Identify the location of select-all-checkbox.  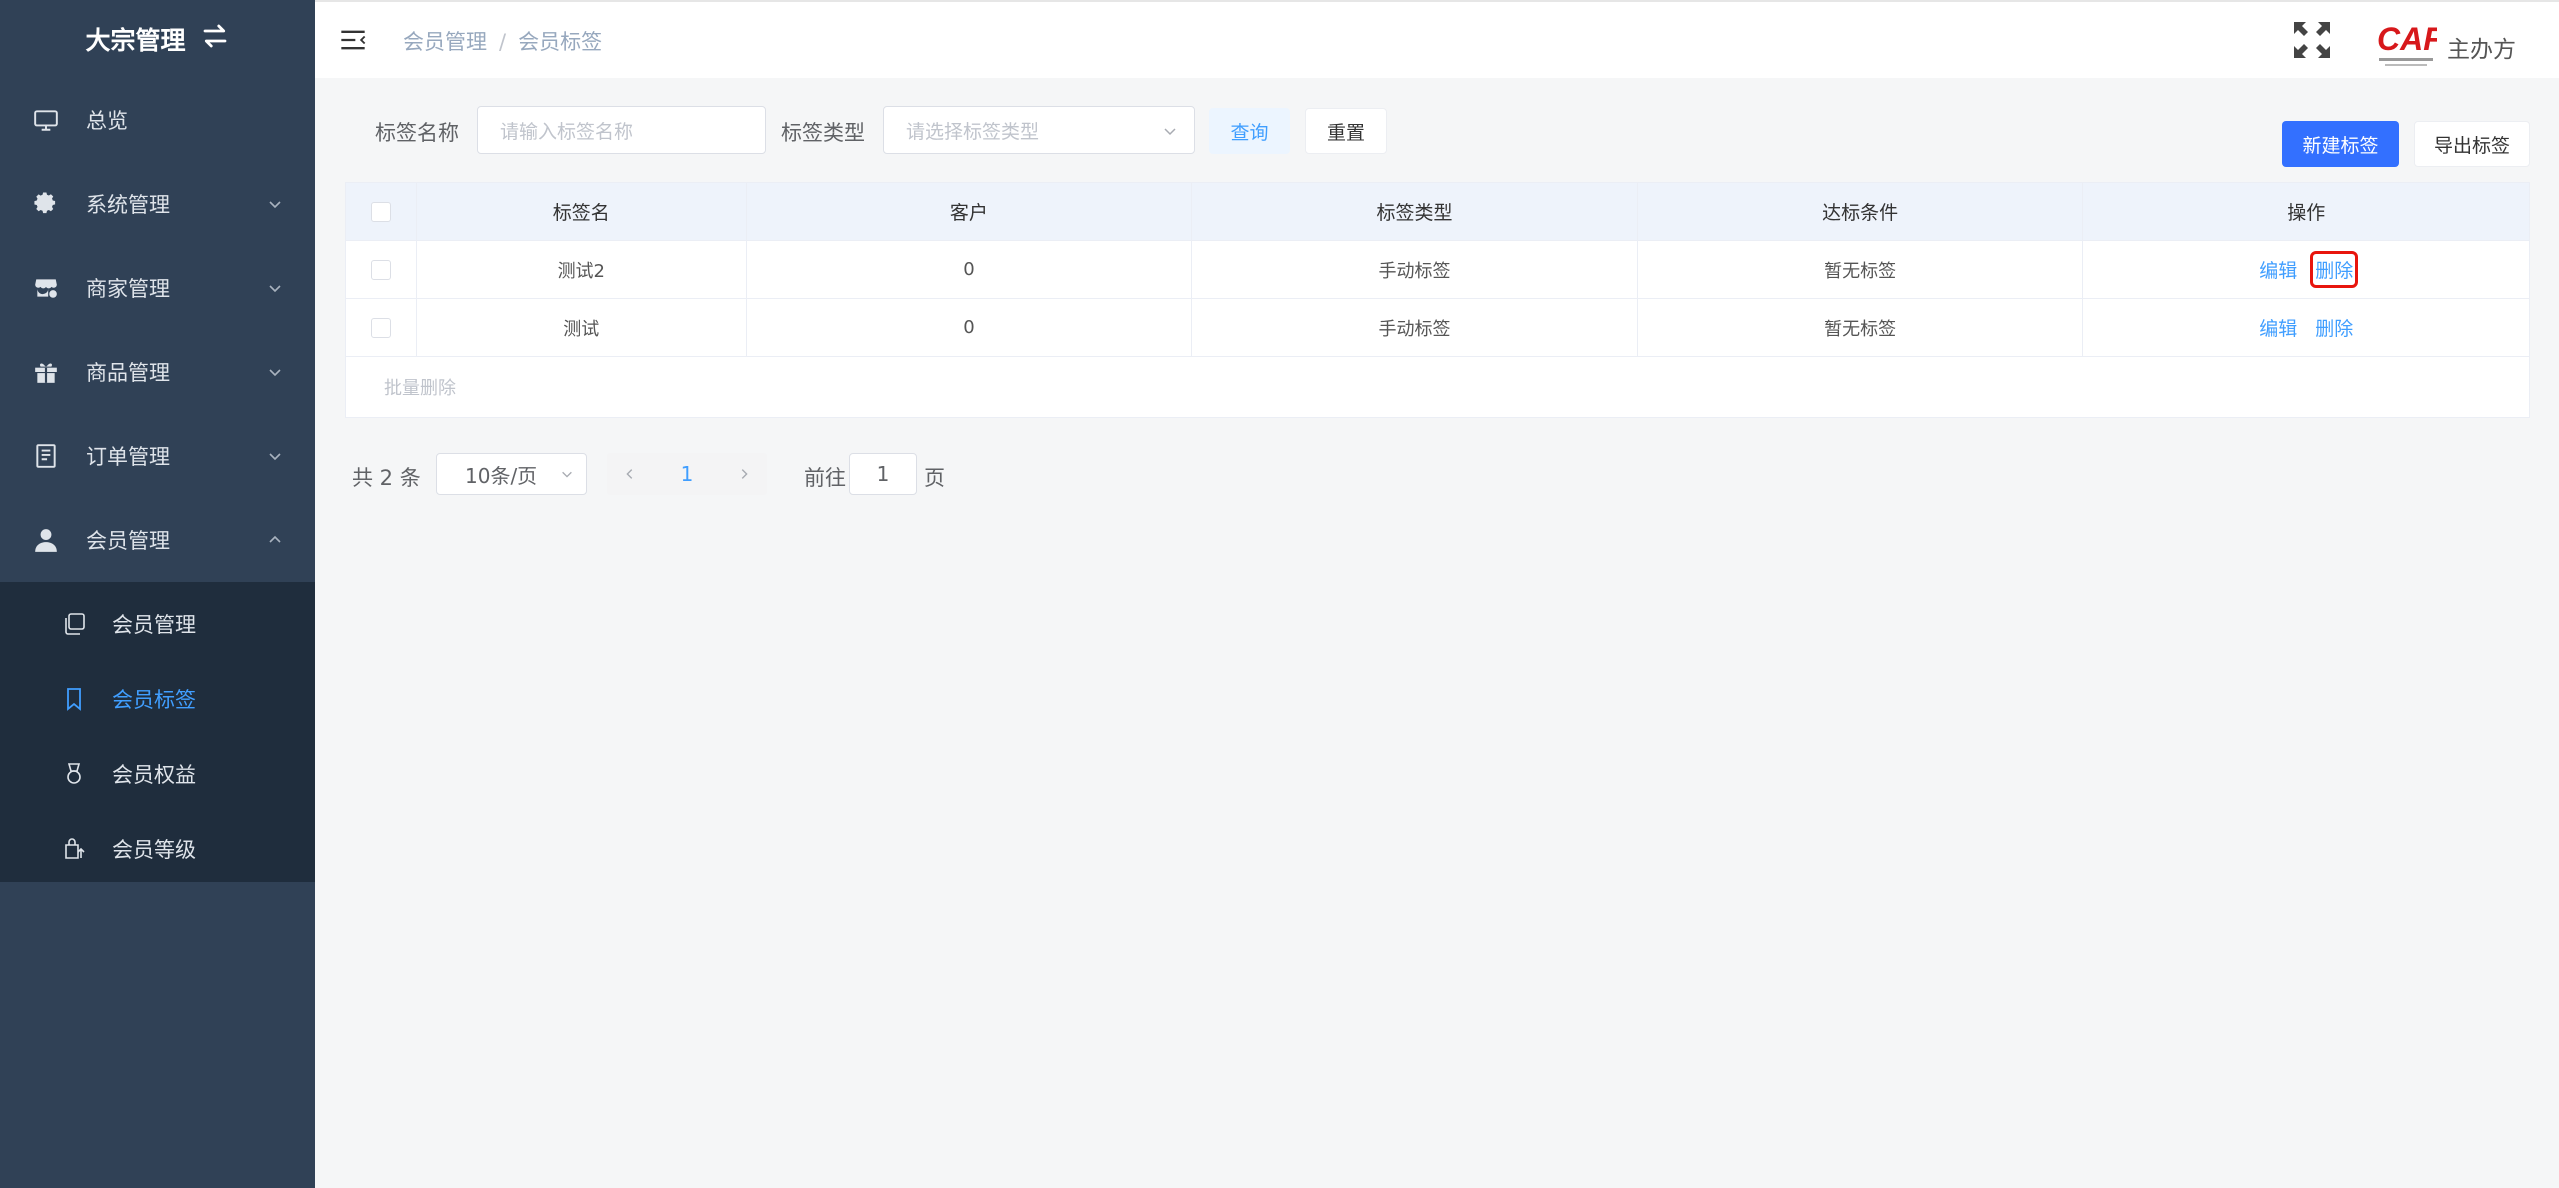
(380, 211).